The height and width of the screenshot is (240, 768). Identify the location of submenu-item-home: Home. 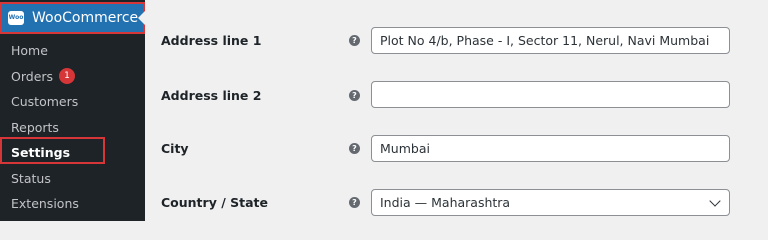
(72, 51).